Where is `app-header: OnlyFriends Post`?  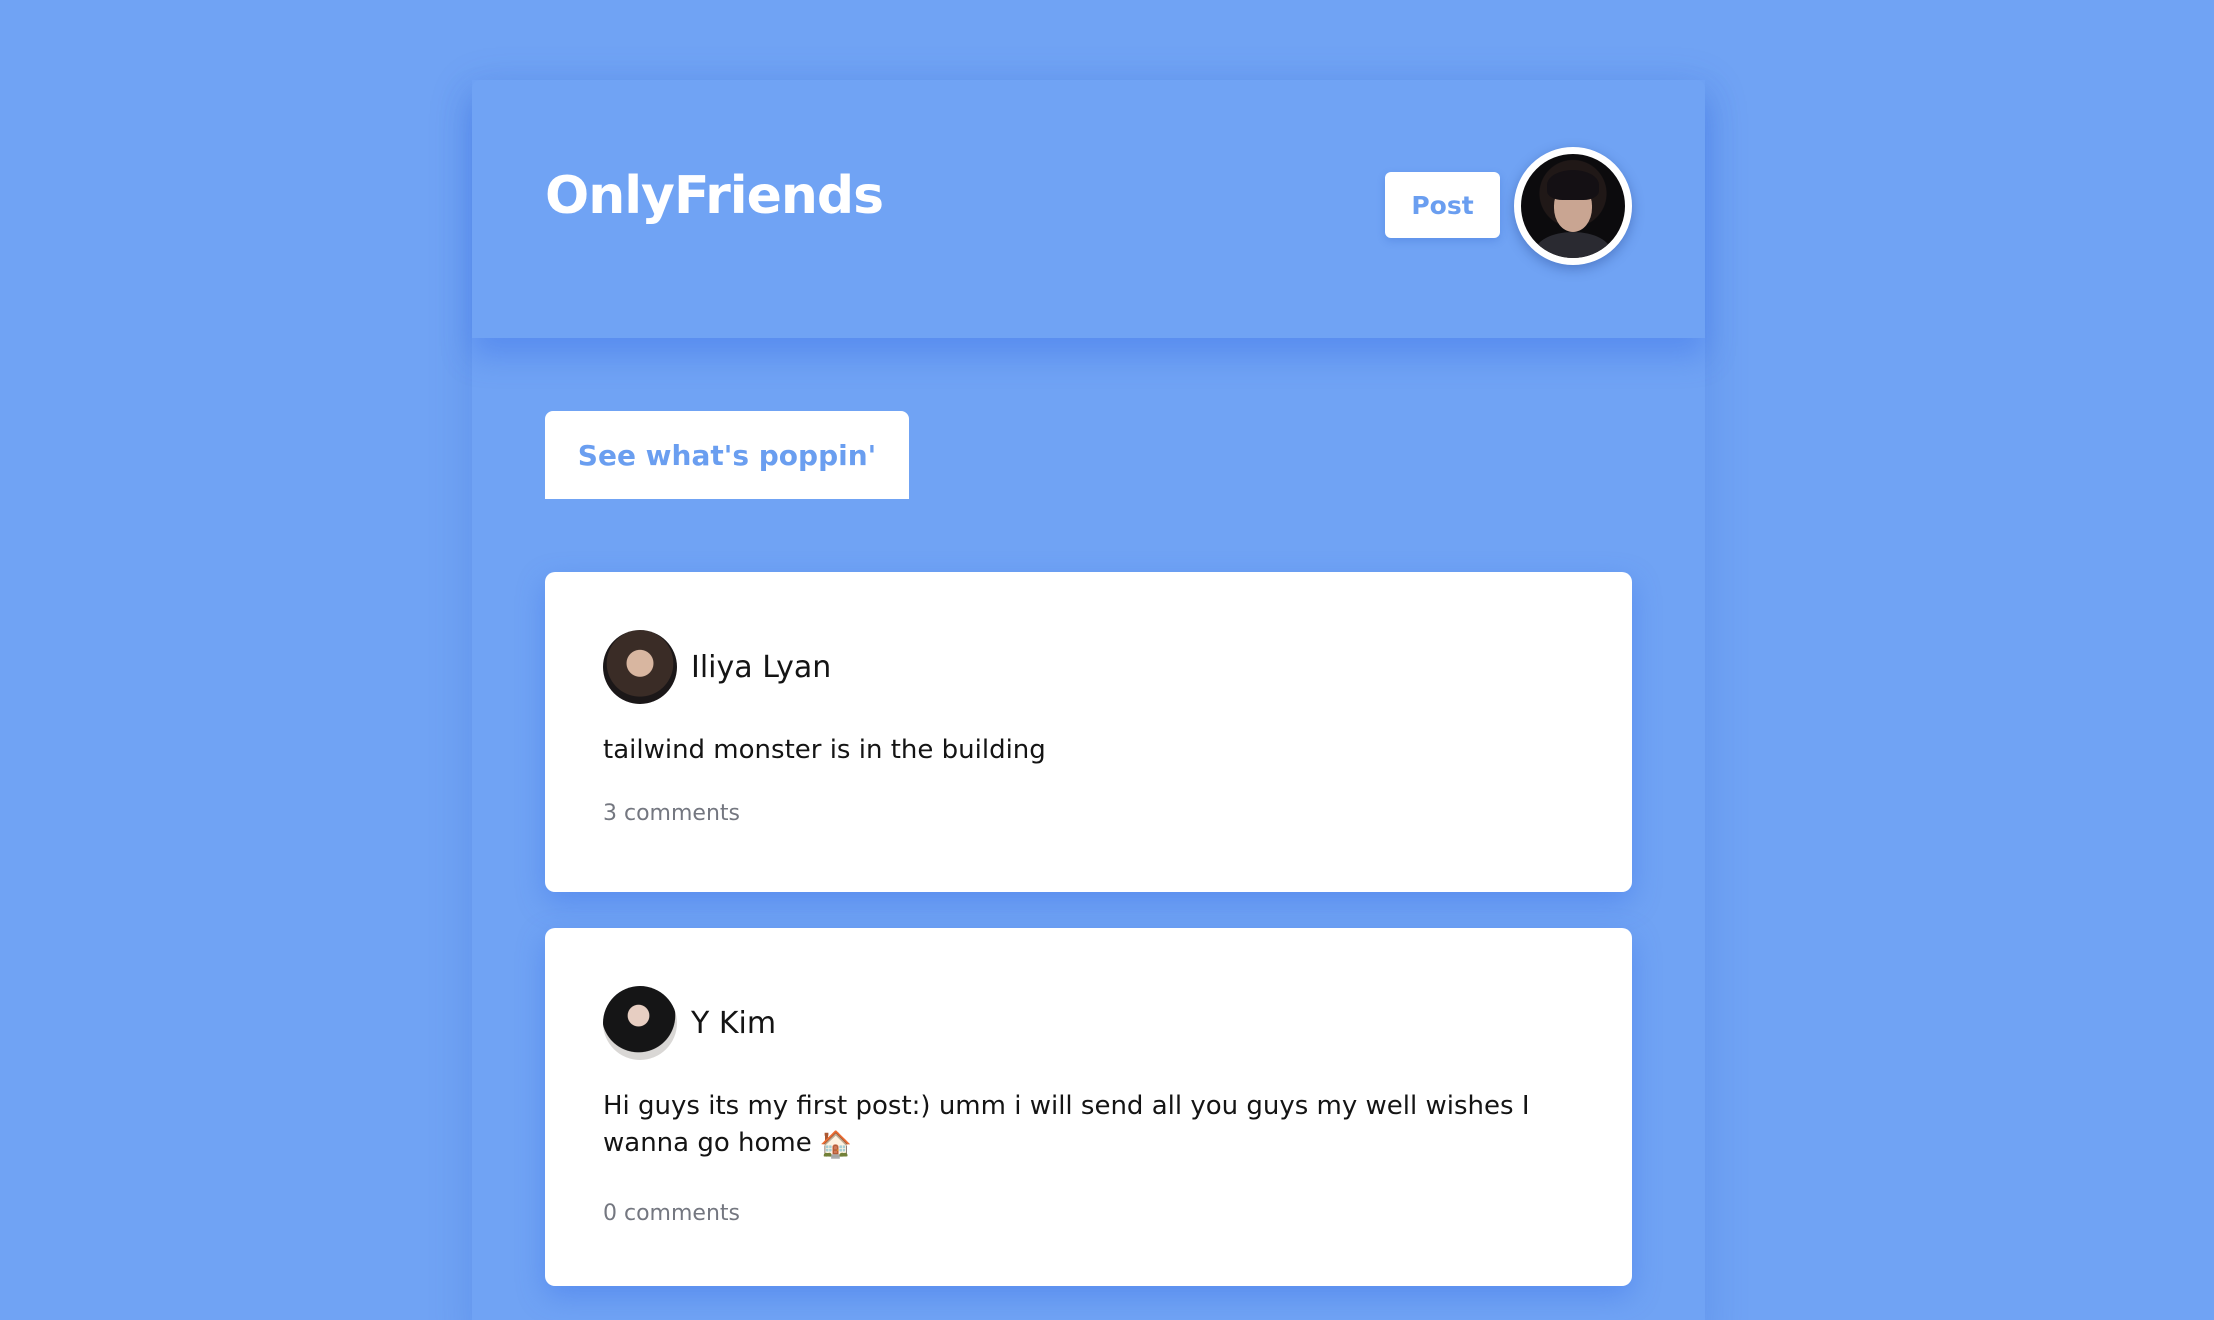
app-header: OnlyFriends Post is located at coordinates (1088, 209).